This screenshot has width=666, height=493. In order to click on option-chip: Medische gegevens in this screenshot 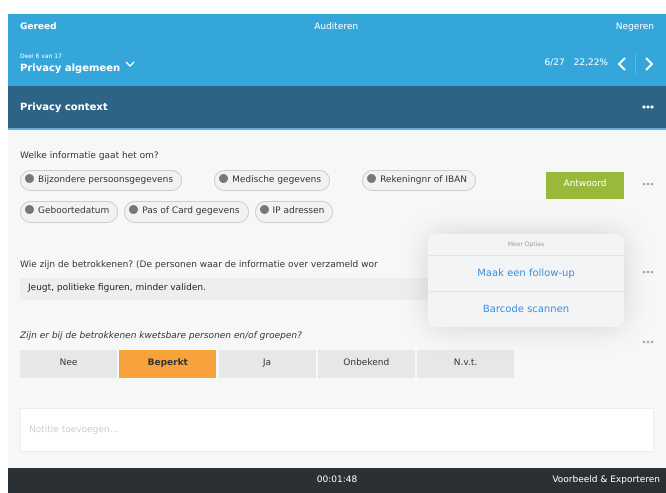, I will do `click(272, 180)`.